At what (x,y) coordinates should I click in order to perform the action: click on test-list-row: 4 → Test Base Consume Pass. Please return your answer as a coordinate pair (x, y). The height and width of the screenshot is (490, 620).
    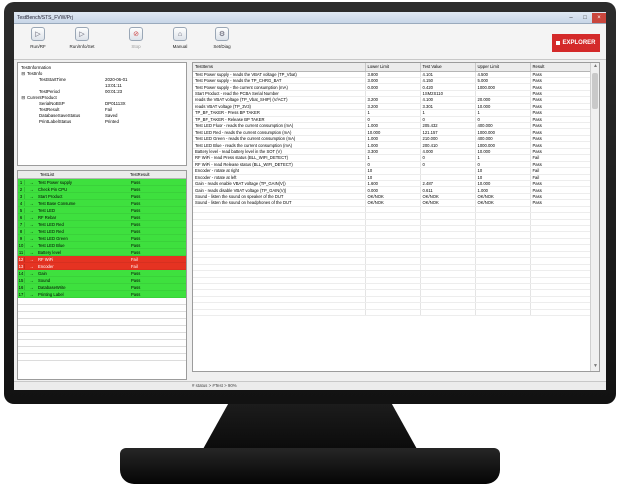
    Looking at the image, I should click on (102, 203).